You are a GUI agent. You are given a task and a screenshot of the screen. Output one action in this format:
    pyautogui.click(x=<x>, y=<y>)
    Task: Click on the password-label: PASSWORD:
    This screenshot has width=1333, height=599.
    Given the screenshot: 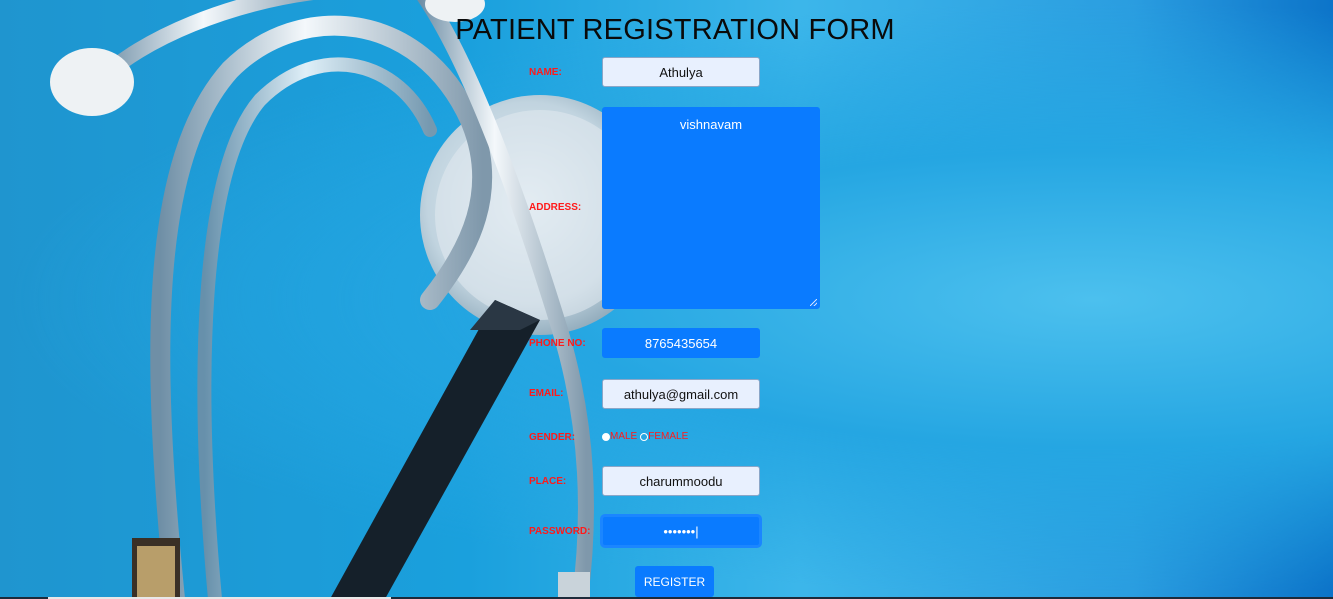 What is the action you would take?
    pyautogui.click(x=560, y=531)
    